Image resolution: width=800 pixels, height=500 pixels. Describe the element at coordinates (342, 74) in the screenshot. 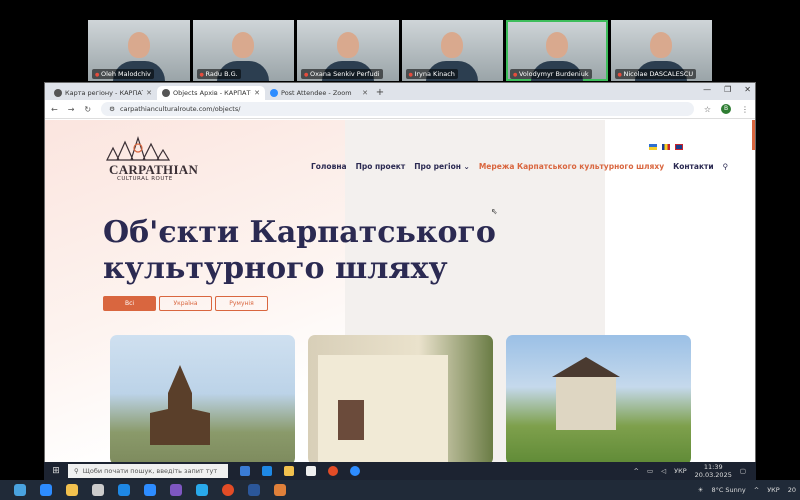

I see `participant-name: Oxana Senkiv Perfudi` at that location.